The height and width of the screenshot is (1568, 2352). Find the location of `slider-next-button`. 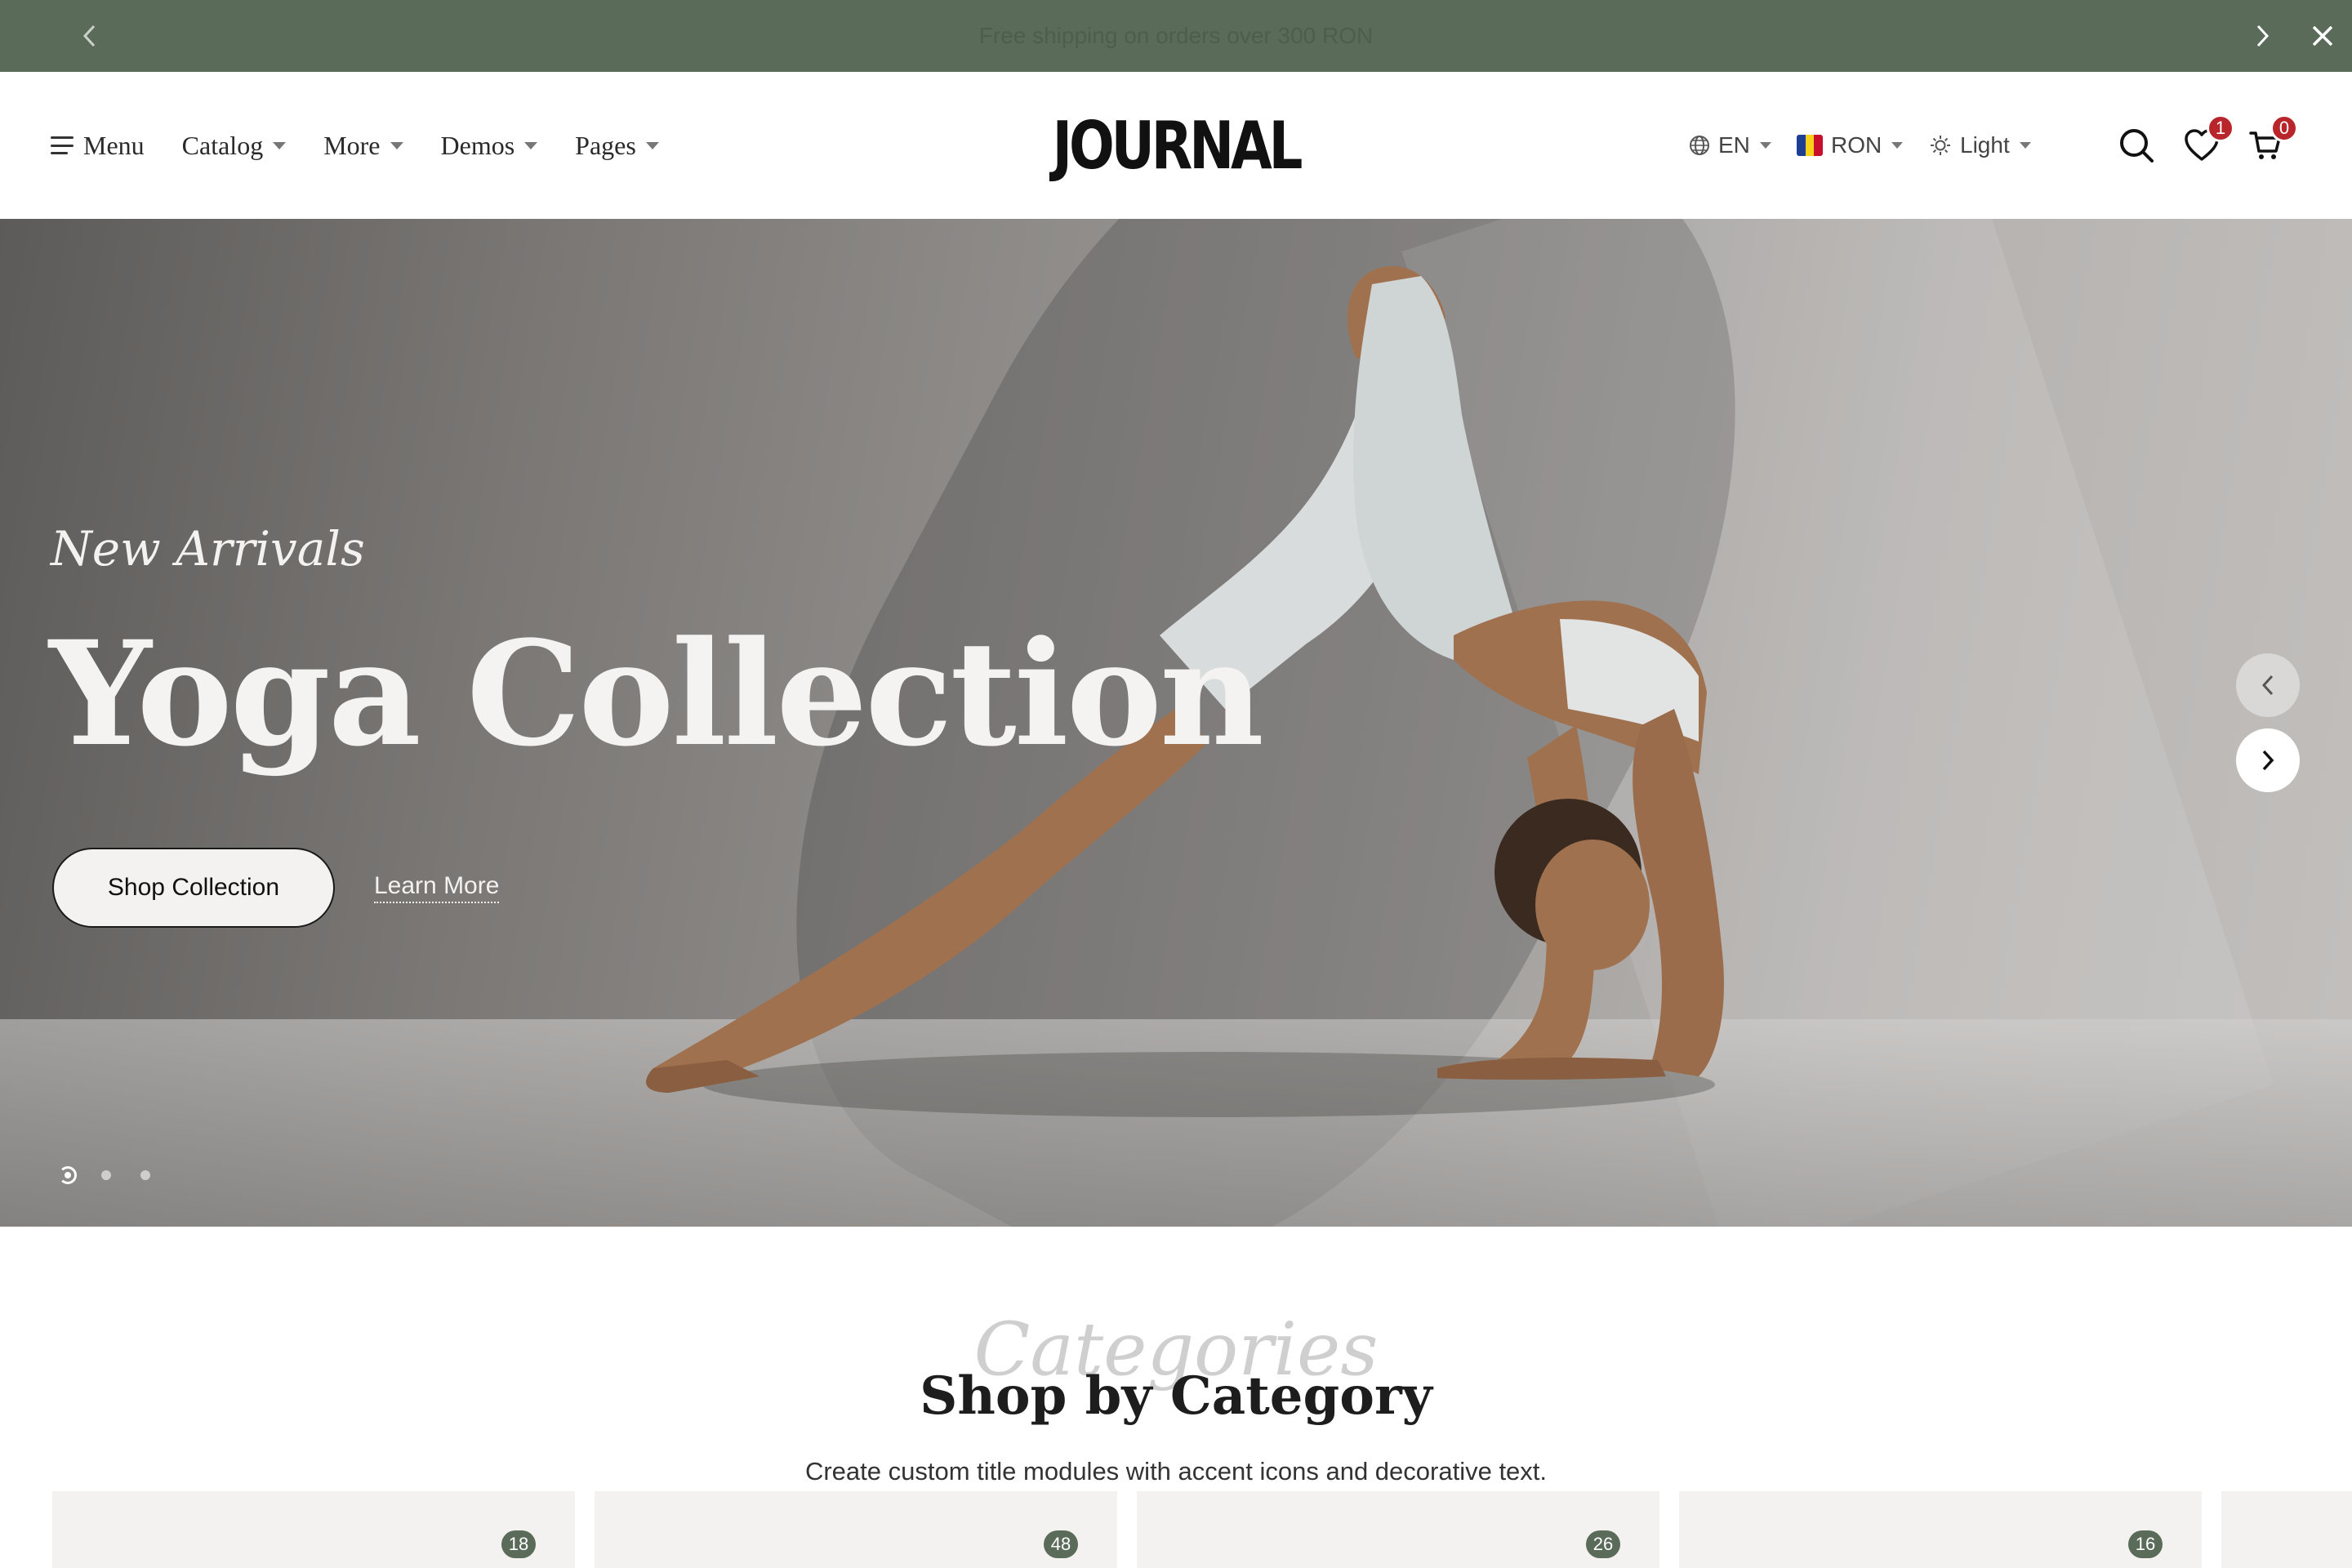

slider-next-button is located at coordinates (2268, 760).